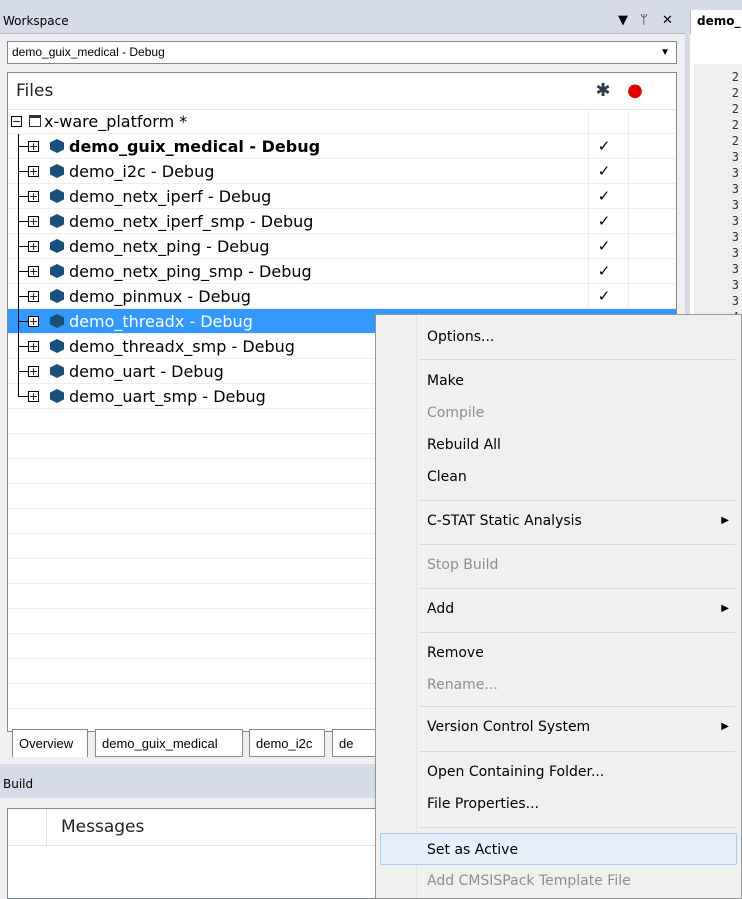  I want to click on tree-row-project: + demo_guix_medical - Debug ✓, so click(342, 146).